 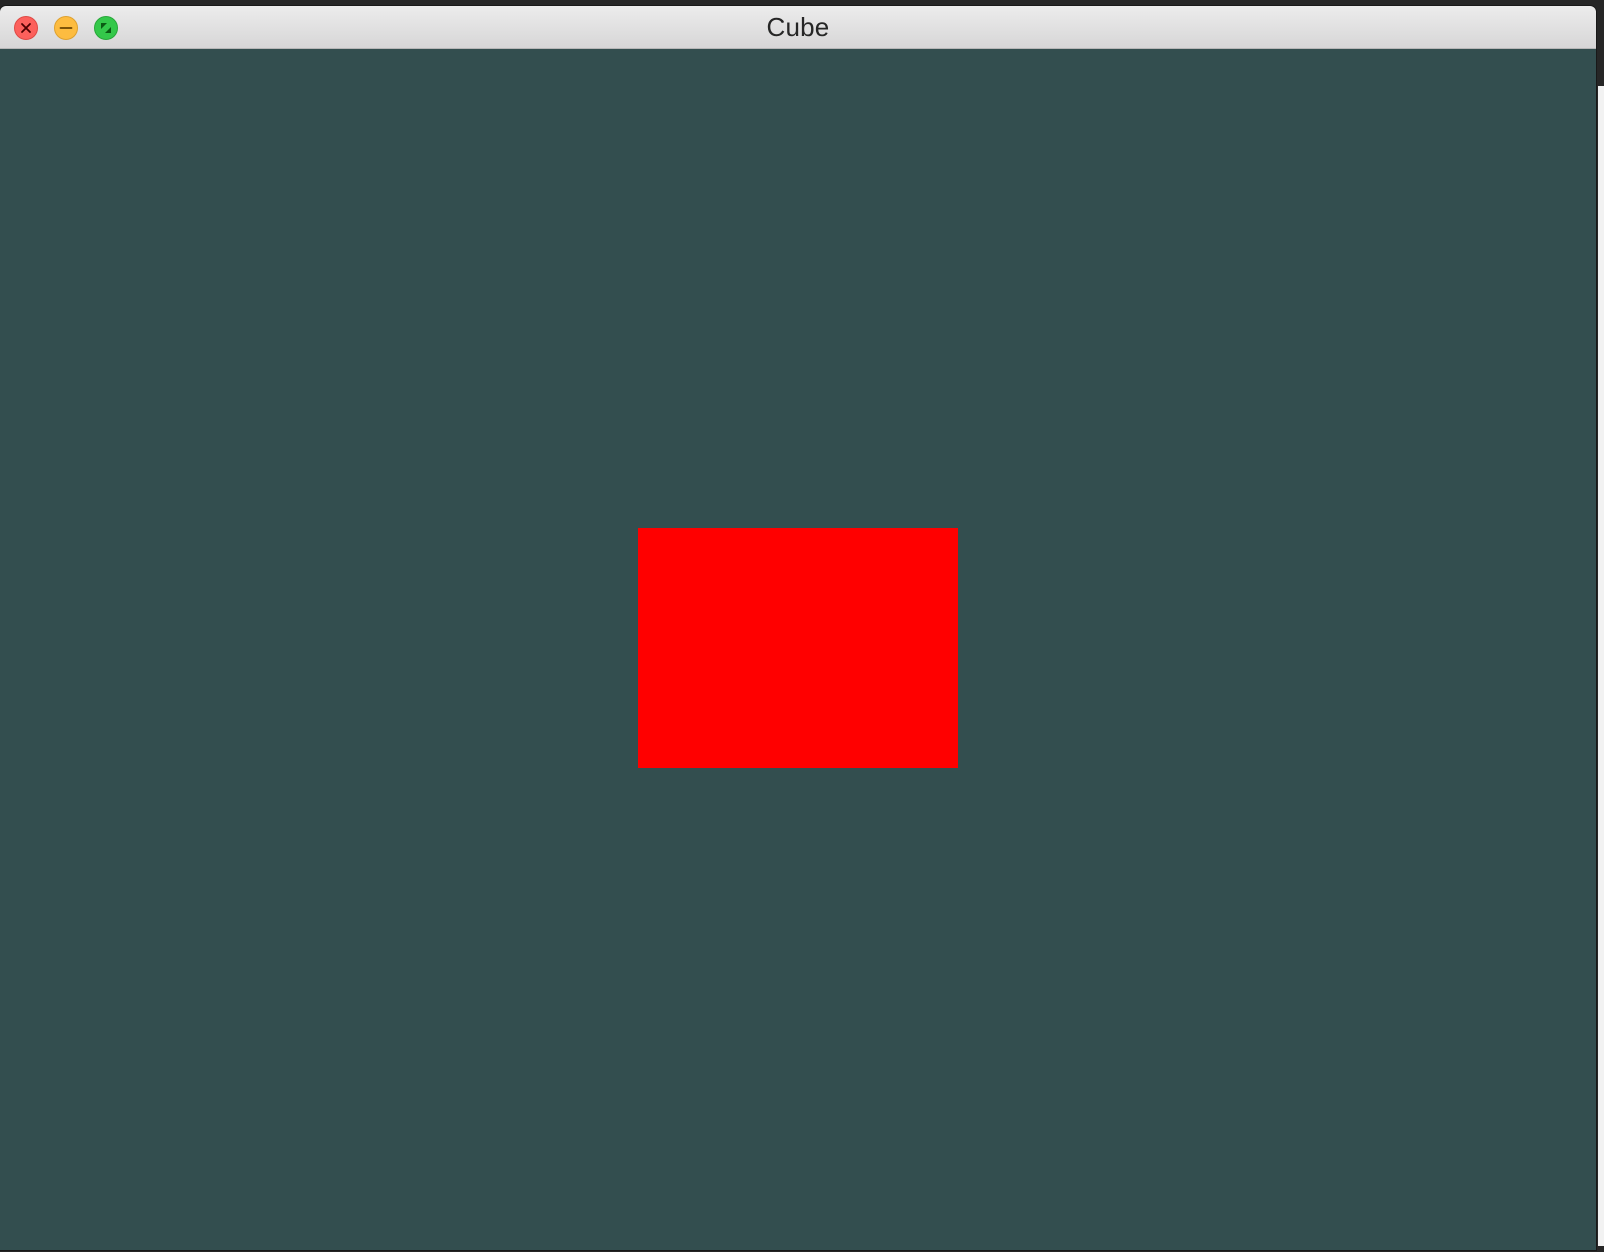 I want to click on red-cube, so click(x=798, y=648).